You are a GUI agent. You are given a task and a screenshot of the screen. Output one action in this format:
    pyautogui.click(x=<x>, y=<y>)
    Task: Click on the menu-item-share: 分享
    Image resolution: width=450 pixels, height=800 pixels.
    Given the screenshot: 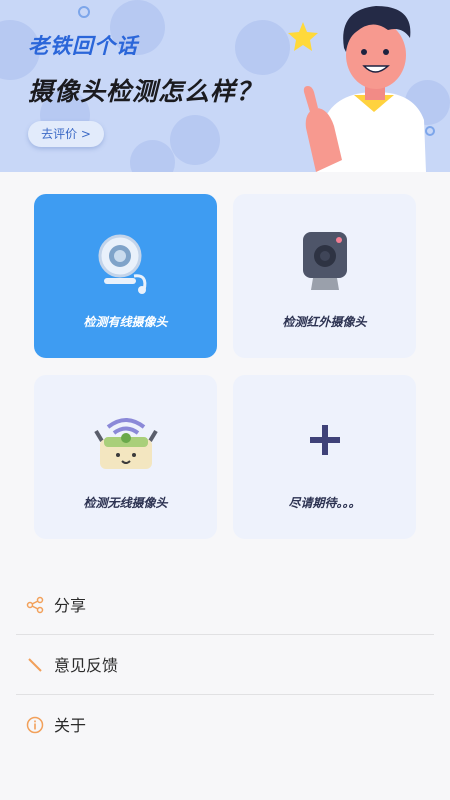 What is the action you would take?
    pyautogui.click(x=225, y=605)
    